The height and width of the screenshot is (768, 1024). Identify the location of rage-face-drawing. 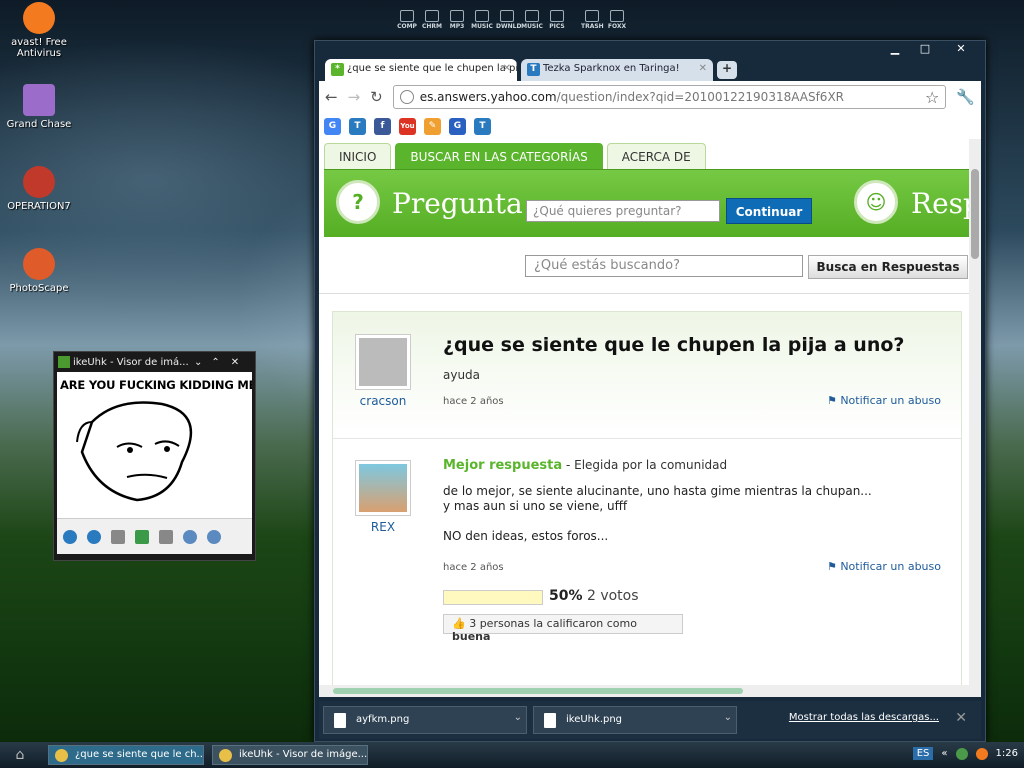
(134, 451).